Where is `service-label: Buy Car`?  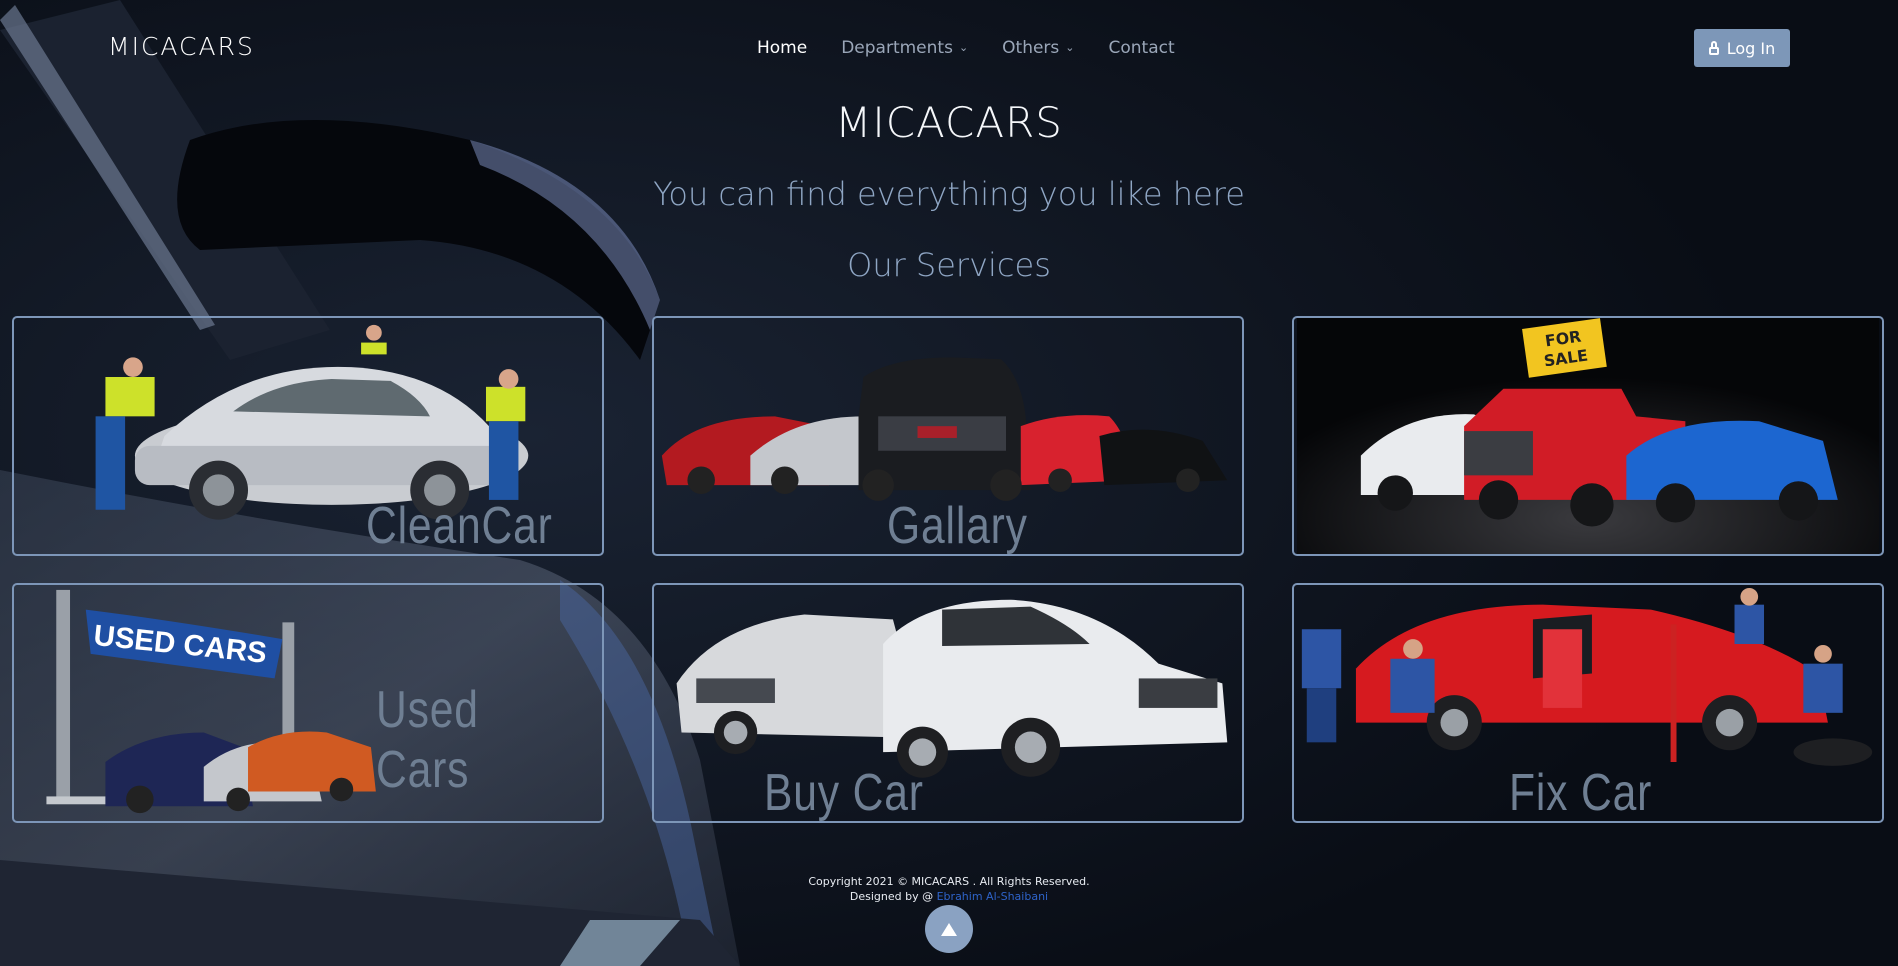
service-label: Buy Car is located at coordinates (844, 793).